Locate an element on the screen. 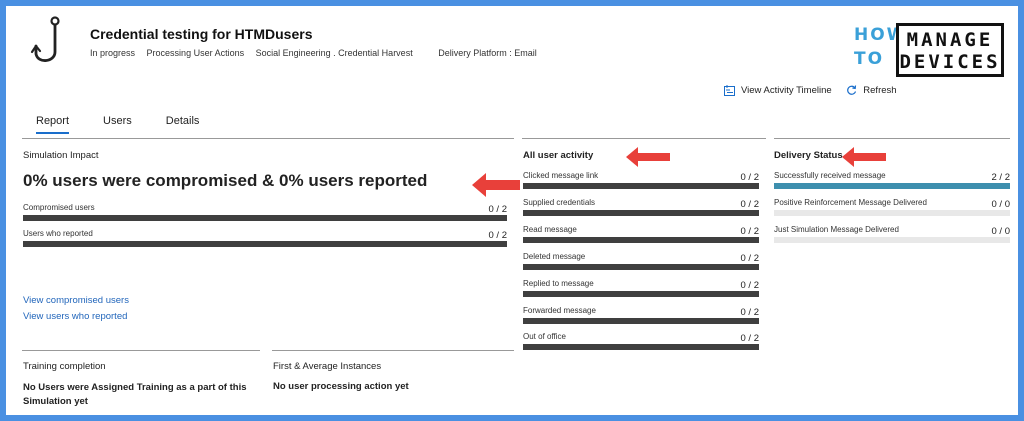 The width and height of the screenshot is (1024, 421). row-label: Supplied credentials is located at coordinates (559, 202).